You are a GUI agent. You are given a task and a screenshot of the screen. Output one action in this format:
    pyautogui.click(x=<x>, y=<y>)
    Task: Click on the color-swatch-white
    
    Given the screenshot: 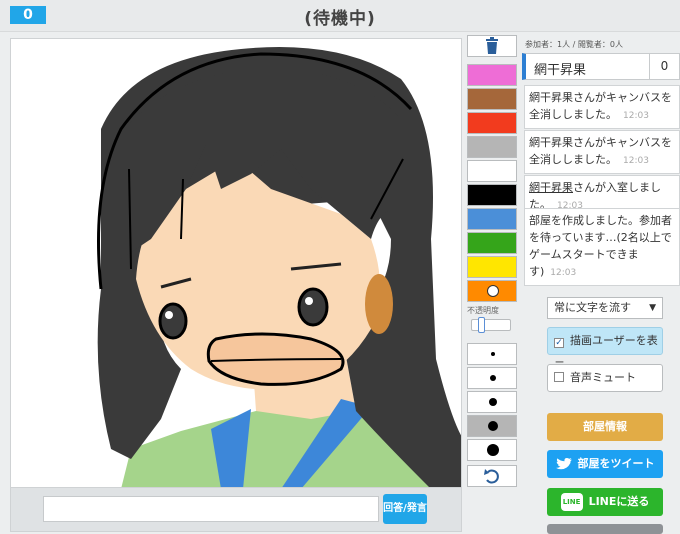 What is the action you would take?
    pyautogui.click(x=492, y=171)
    